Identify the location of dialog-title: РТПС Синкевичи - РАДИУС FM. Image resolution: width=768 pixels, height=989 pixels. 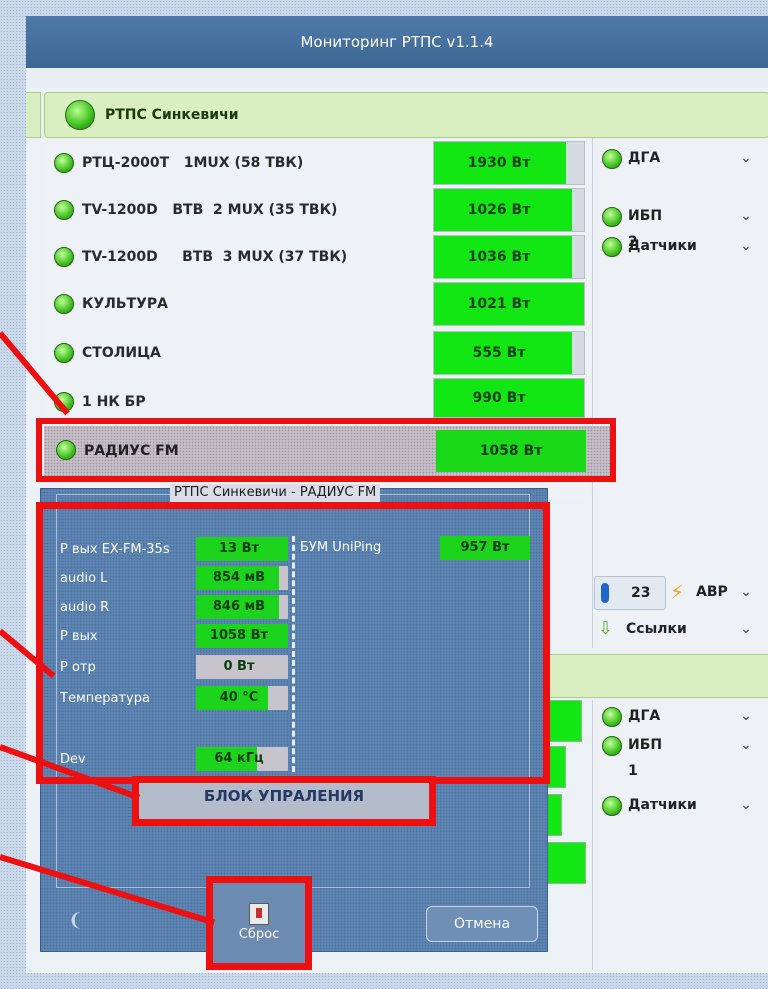
(275, 493).